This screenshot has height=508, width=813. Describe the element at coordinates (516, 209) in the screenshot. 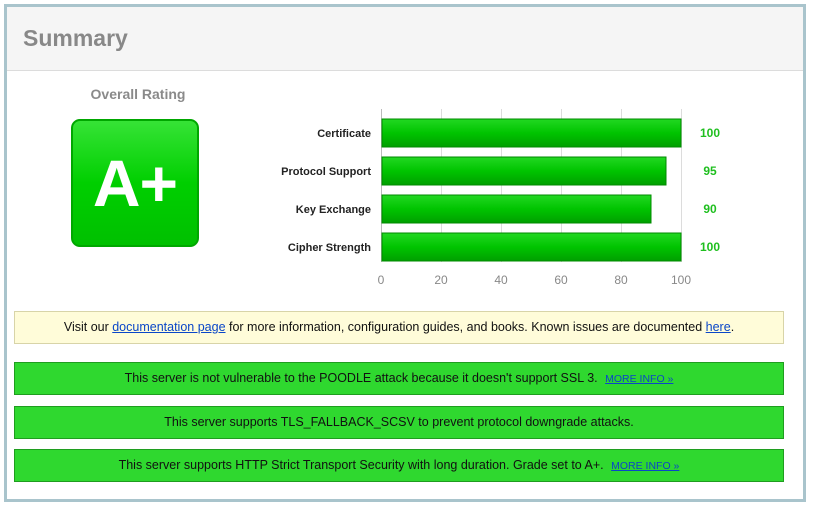

I see `bar-key-exchange` at that location.